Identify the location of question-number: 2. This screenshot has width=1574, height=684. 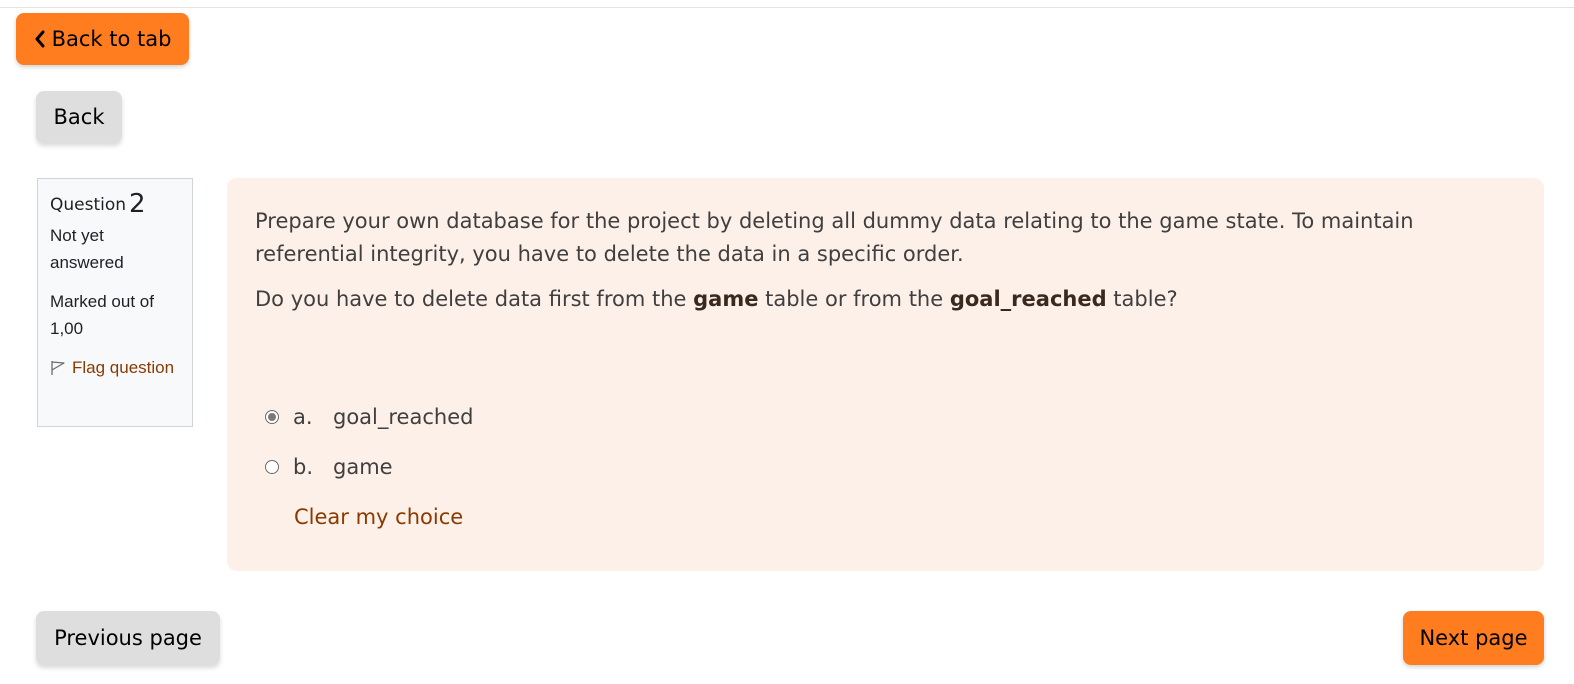
(137, 204).